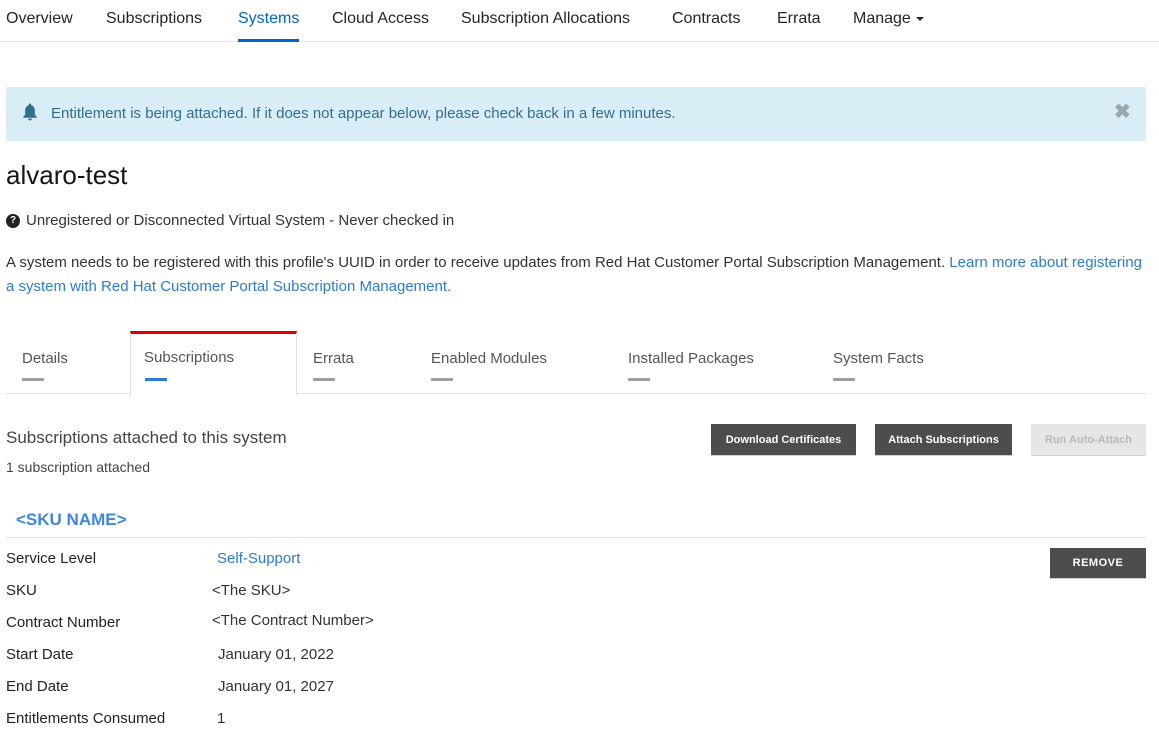  I want to click on nav-contracts: Contracts, so click(706, 25).